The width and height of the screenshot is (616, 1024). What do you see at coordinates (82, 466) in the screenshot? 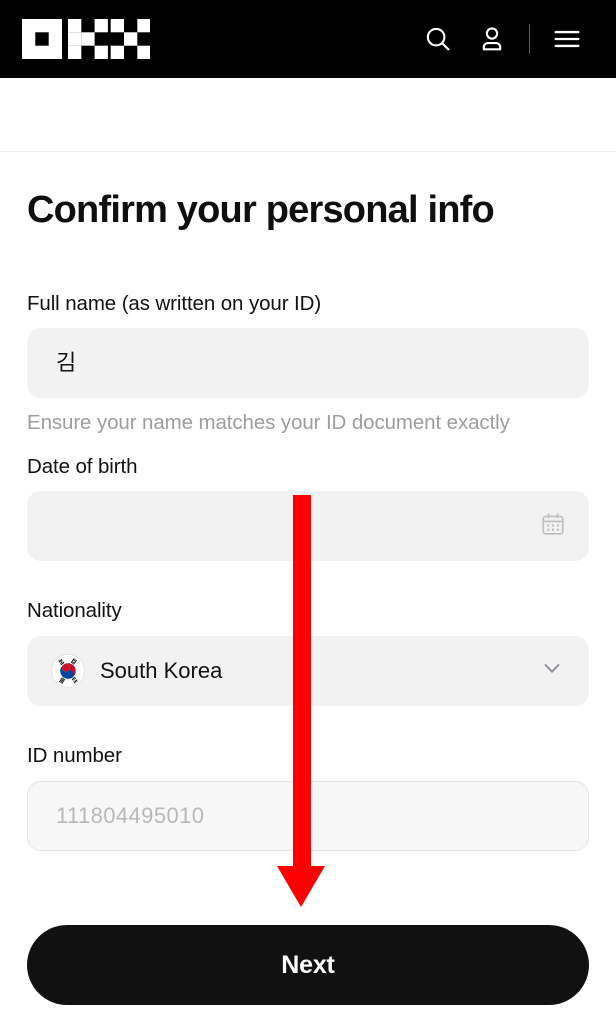
I see `date-of-birth-label: Date of birth` at bounding box center [82, 466].